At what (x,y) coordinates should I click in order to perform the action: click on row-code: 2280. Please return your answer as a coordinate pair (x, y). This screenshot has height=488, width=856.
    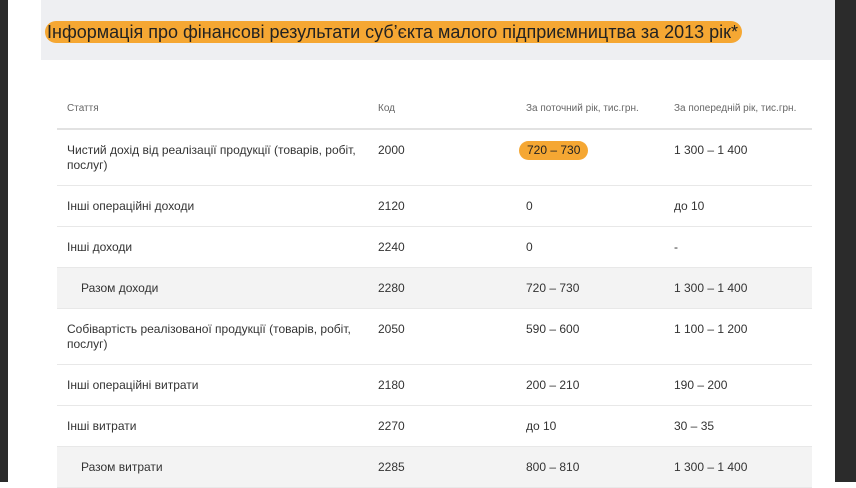
    Looking at the image, I should click on (442, 288).